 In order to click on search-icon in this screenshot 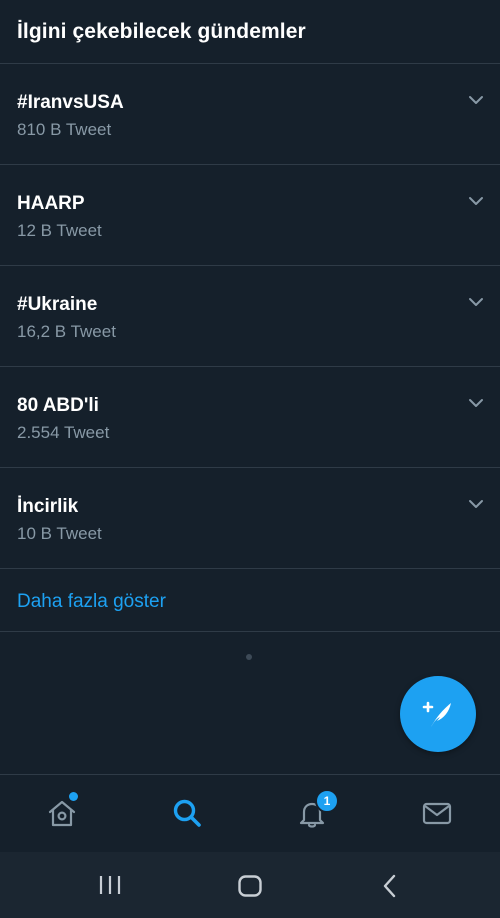, I will do `click(187, 813)`.